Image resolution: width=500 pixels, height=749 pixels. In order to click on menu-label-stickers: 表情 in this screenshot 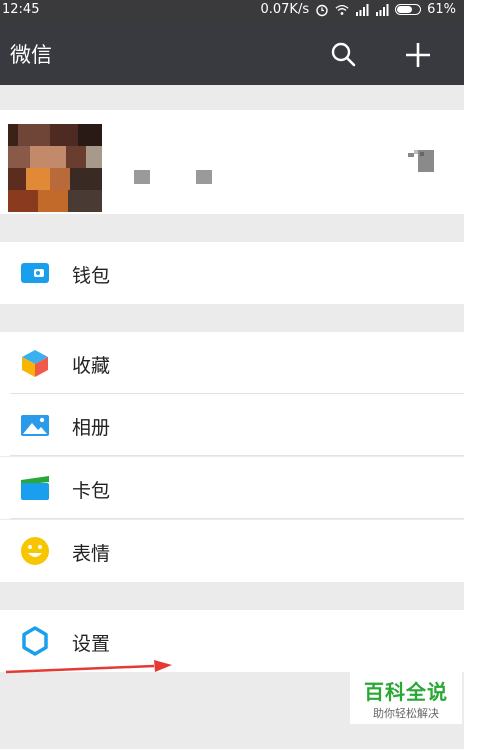, I will do `click(91, 554)`.